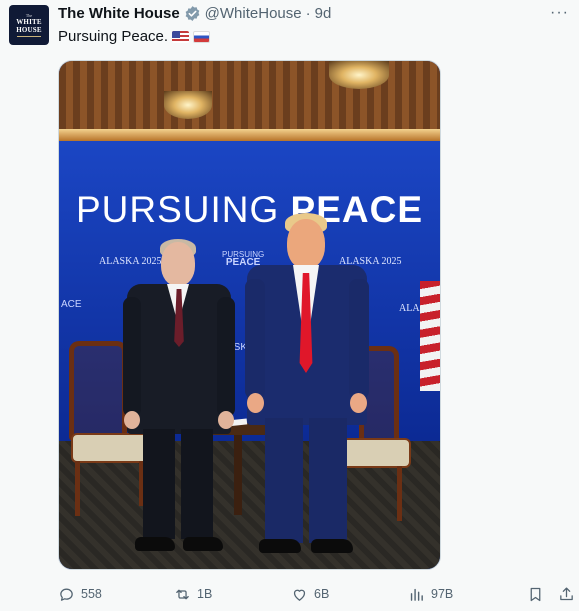 This screenshot has width=579, height=611. I want to click on account-name: The White House, so click(119, 13).